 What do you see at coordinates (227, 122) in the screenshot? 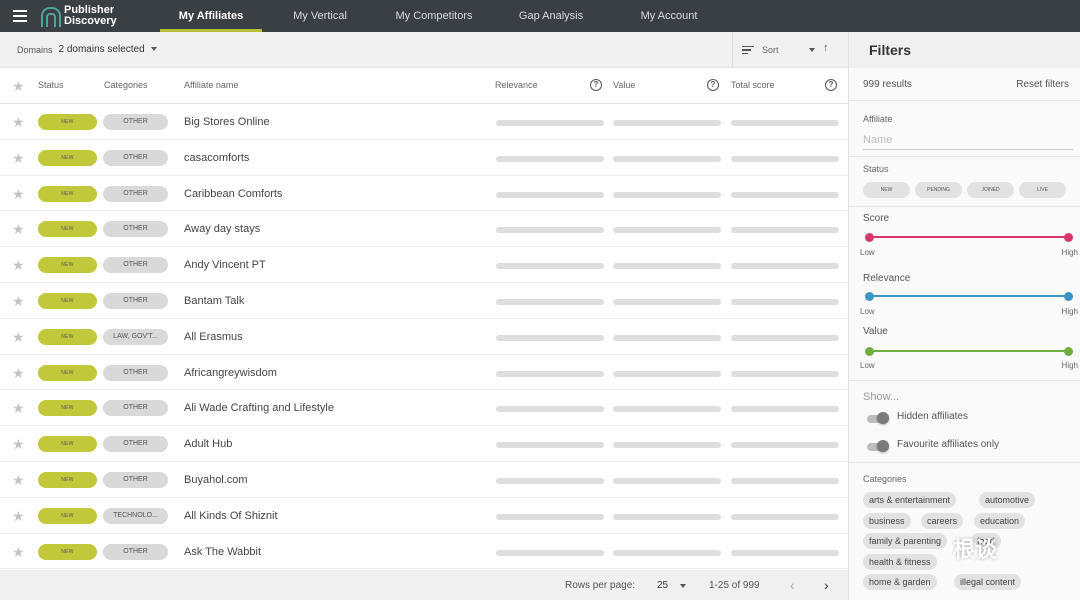
I see `affiliate-name: Big Stores Online` at bounding box center [227, 122].